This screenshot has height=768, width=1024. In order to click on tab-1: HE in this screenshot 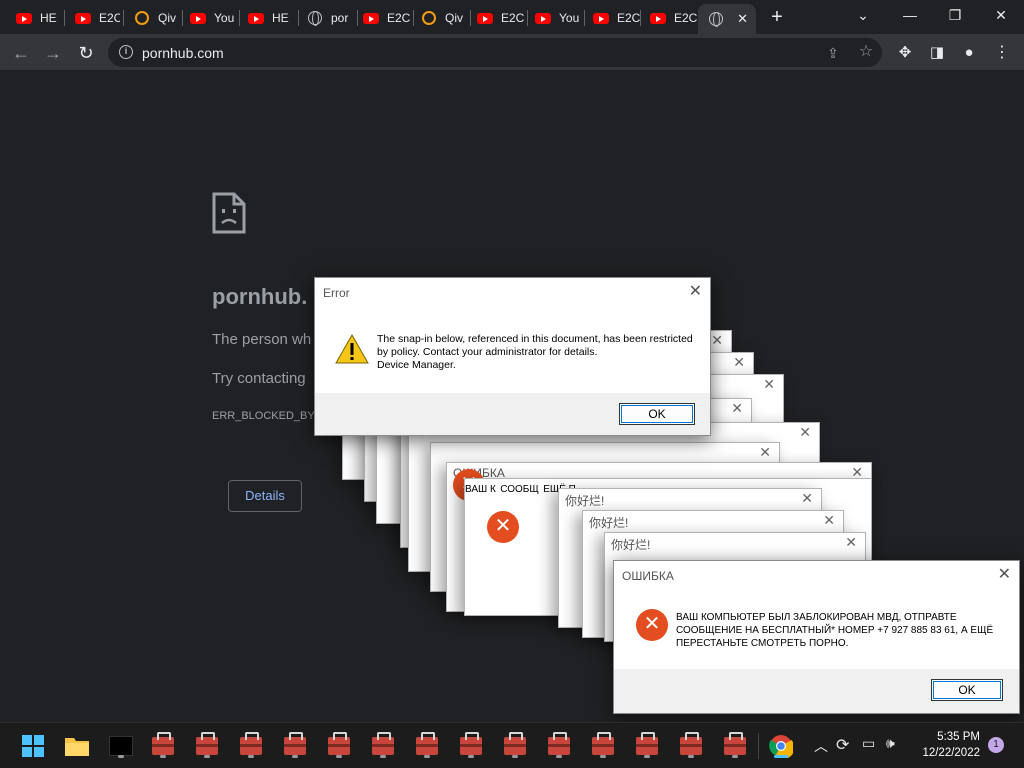, I will do `click(33, 18)`.